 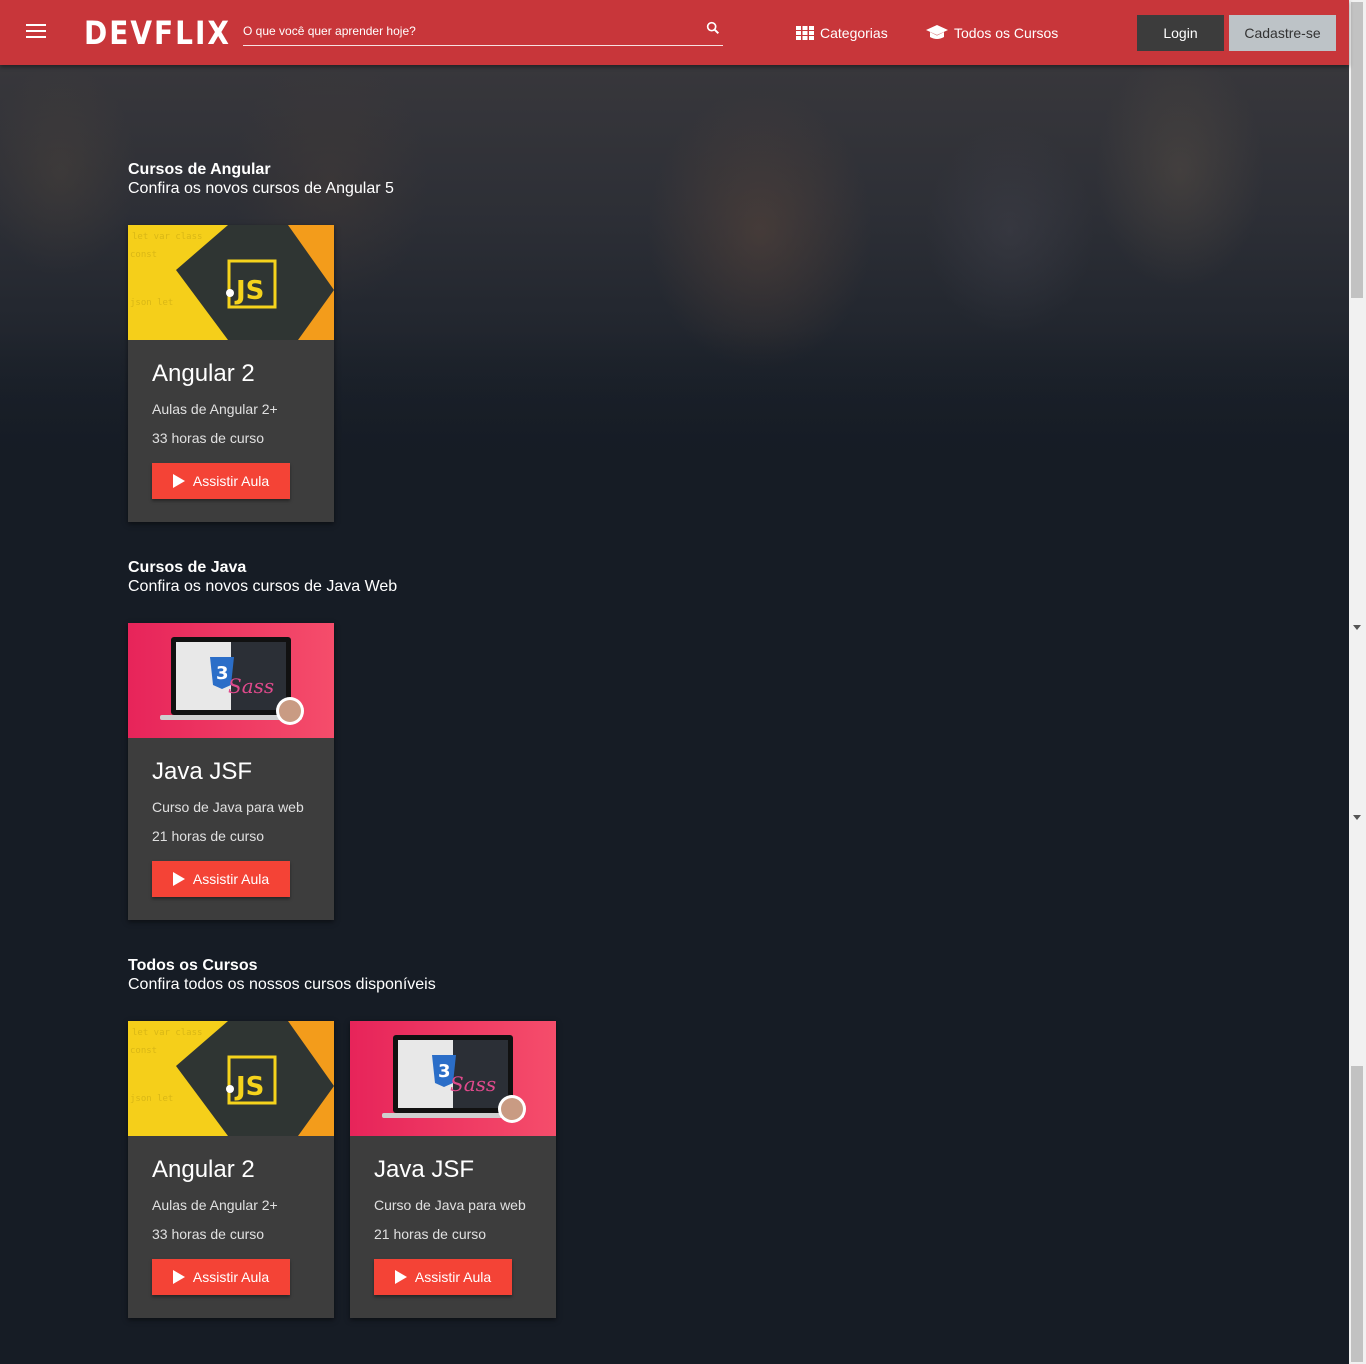 I want to click on devflix-logo: DEVFLIX, so click(x=157, y=33).